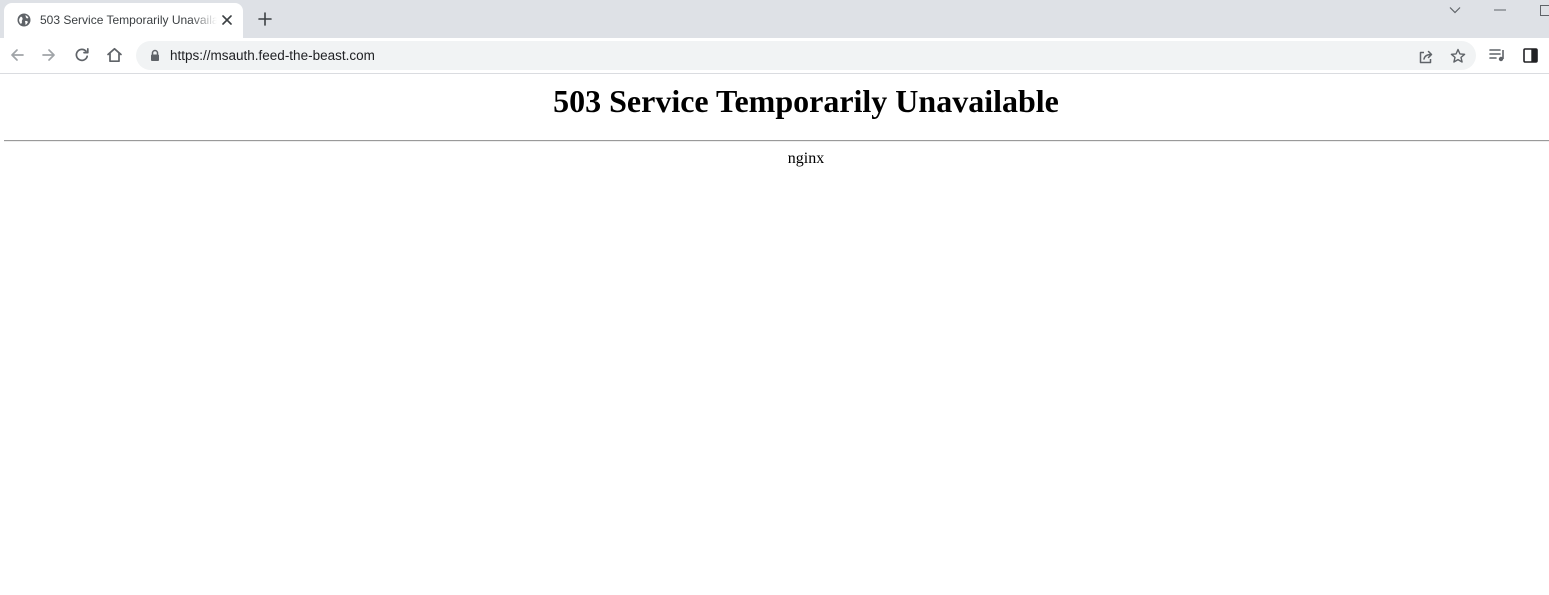 This screenshot has height=595, width=1549. Describe the element at coordinates (1542, 10) in the screenshot. I see `maximize-icon` at that location.